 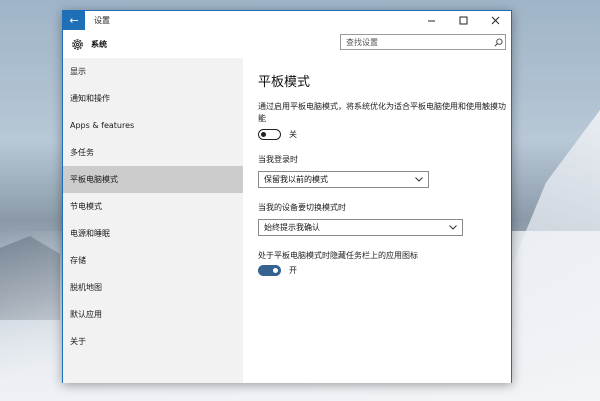 I want to click on sidebar-item-apps: Apps & features, so click(x=153, y=125).